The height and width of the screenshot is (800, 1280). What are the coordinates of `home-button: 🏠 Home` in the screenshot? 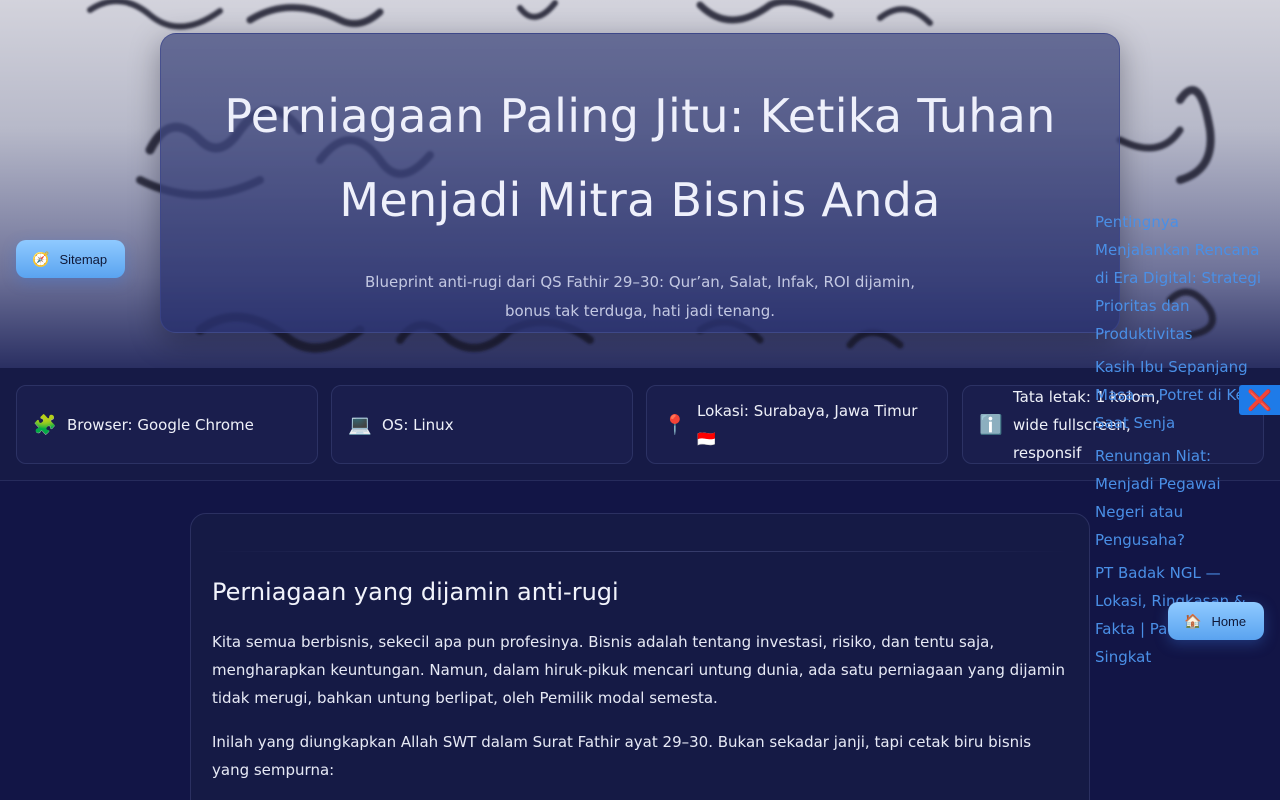 It's located at (1216, 621).